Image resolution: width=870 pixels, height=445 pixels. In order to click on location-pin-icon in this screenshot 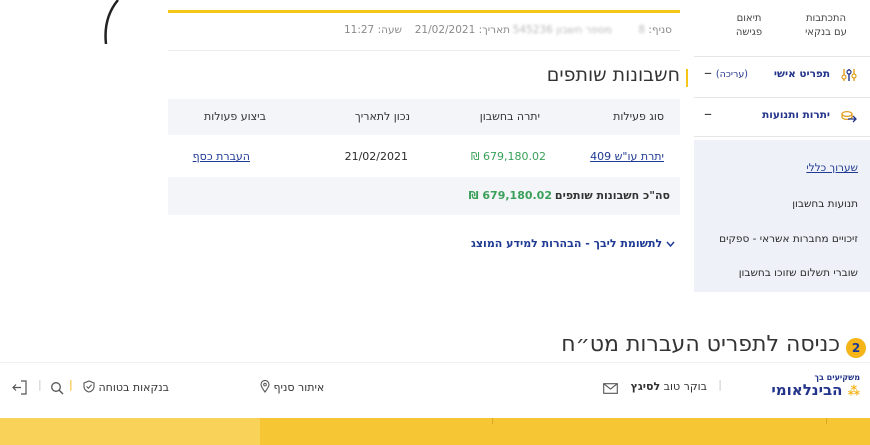, I will do `click(265, 386)`.